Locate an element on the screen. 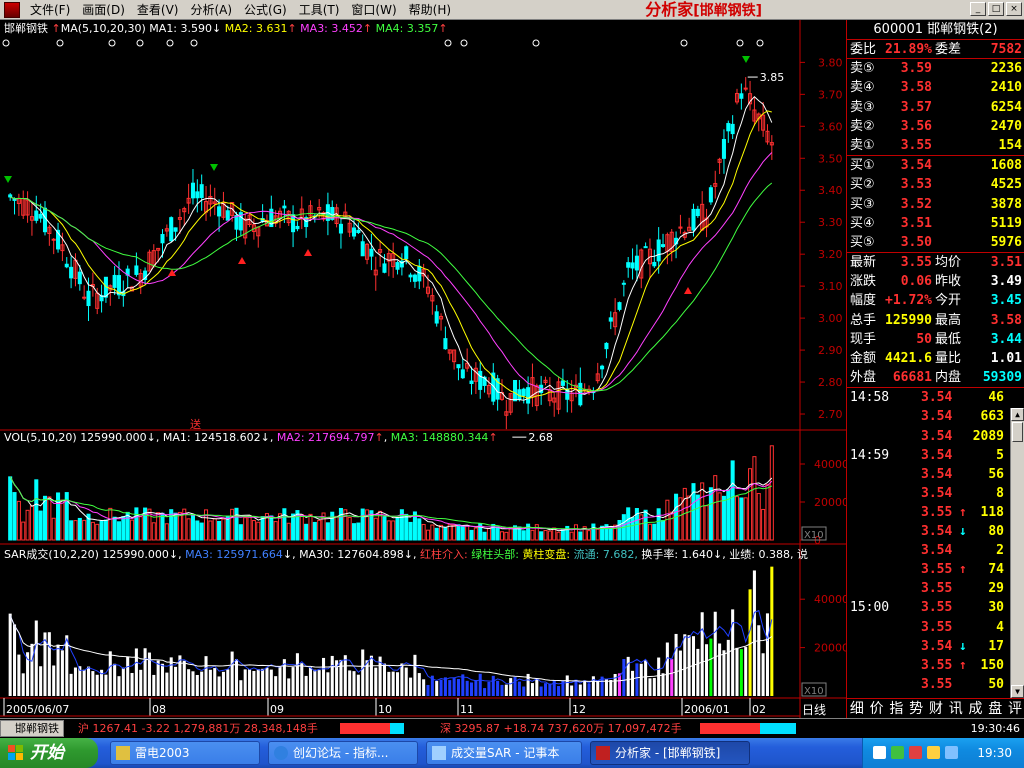 This screenshot has width=1024, height=768. task-notepad: 成交量SAR - 记事本 is located at coordinates (504, 753).